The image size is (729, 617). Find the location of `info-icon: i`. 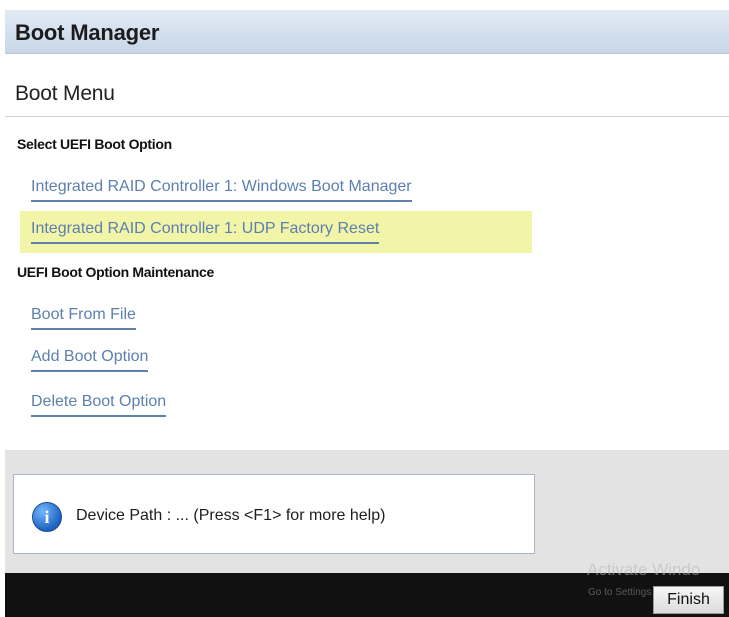

info-icon: i is located at coordinates (47, 517).